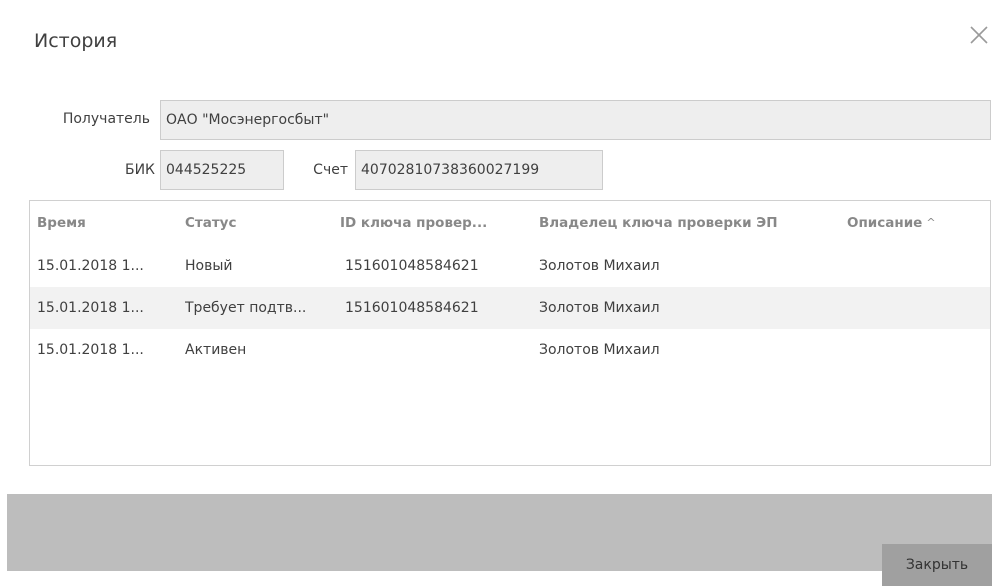 The width and height of the screenshot is (999, 586). Describe the element at coordinates (885, 223) in the screenshot. I see `column-header-description-label: Описание` at that location.